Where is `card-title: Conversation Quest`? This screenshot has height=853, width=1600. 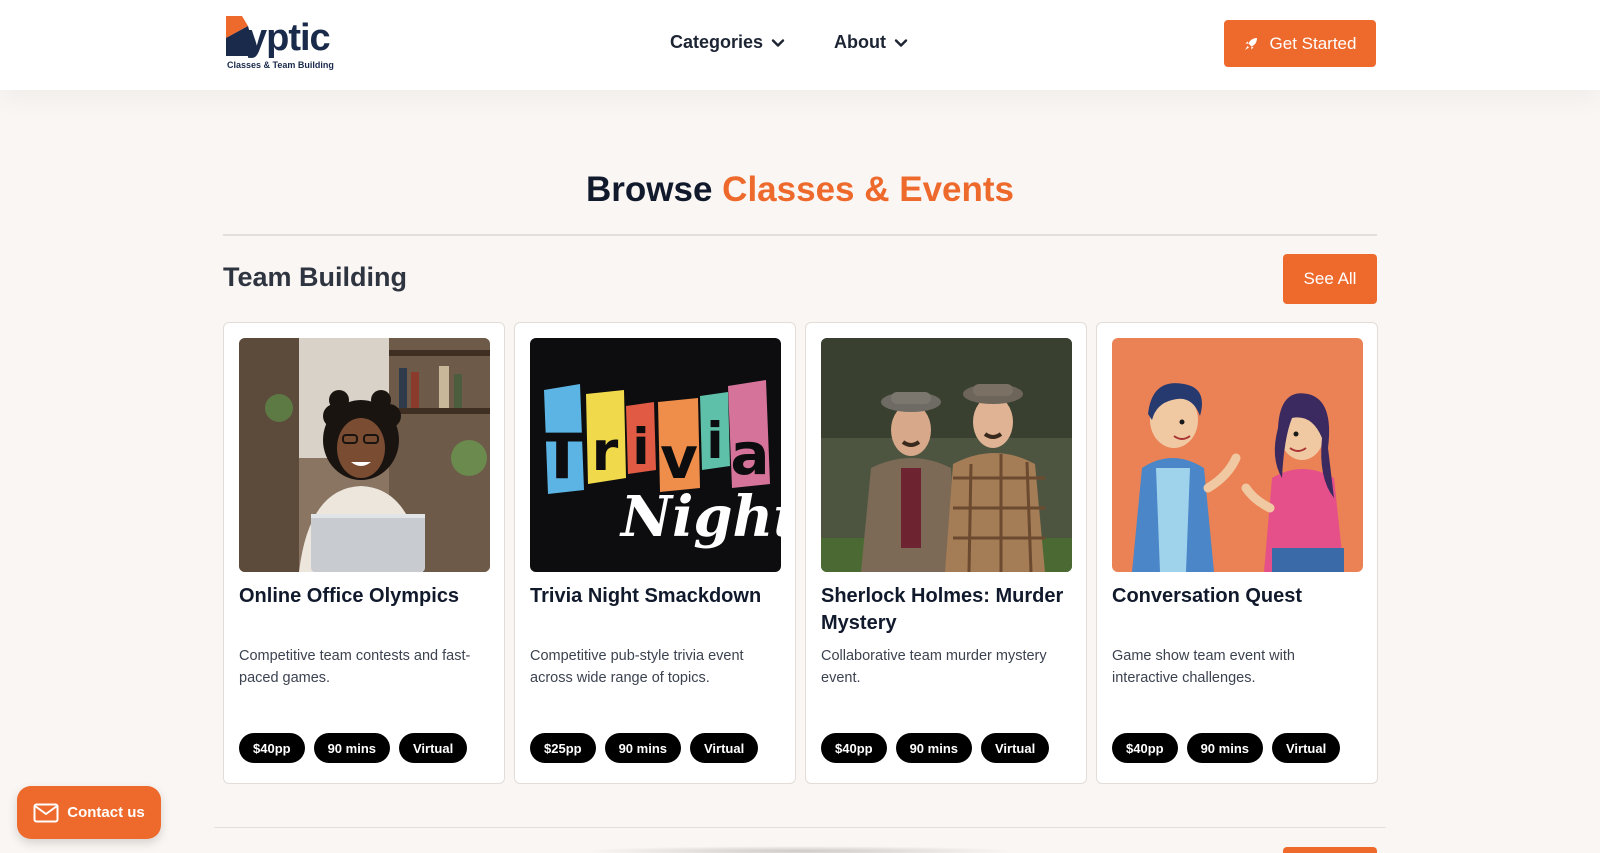 card-title: Conversation Quest is located at coordinates (1207, 596).